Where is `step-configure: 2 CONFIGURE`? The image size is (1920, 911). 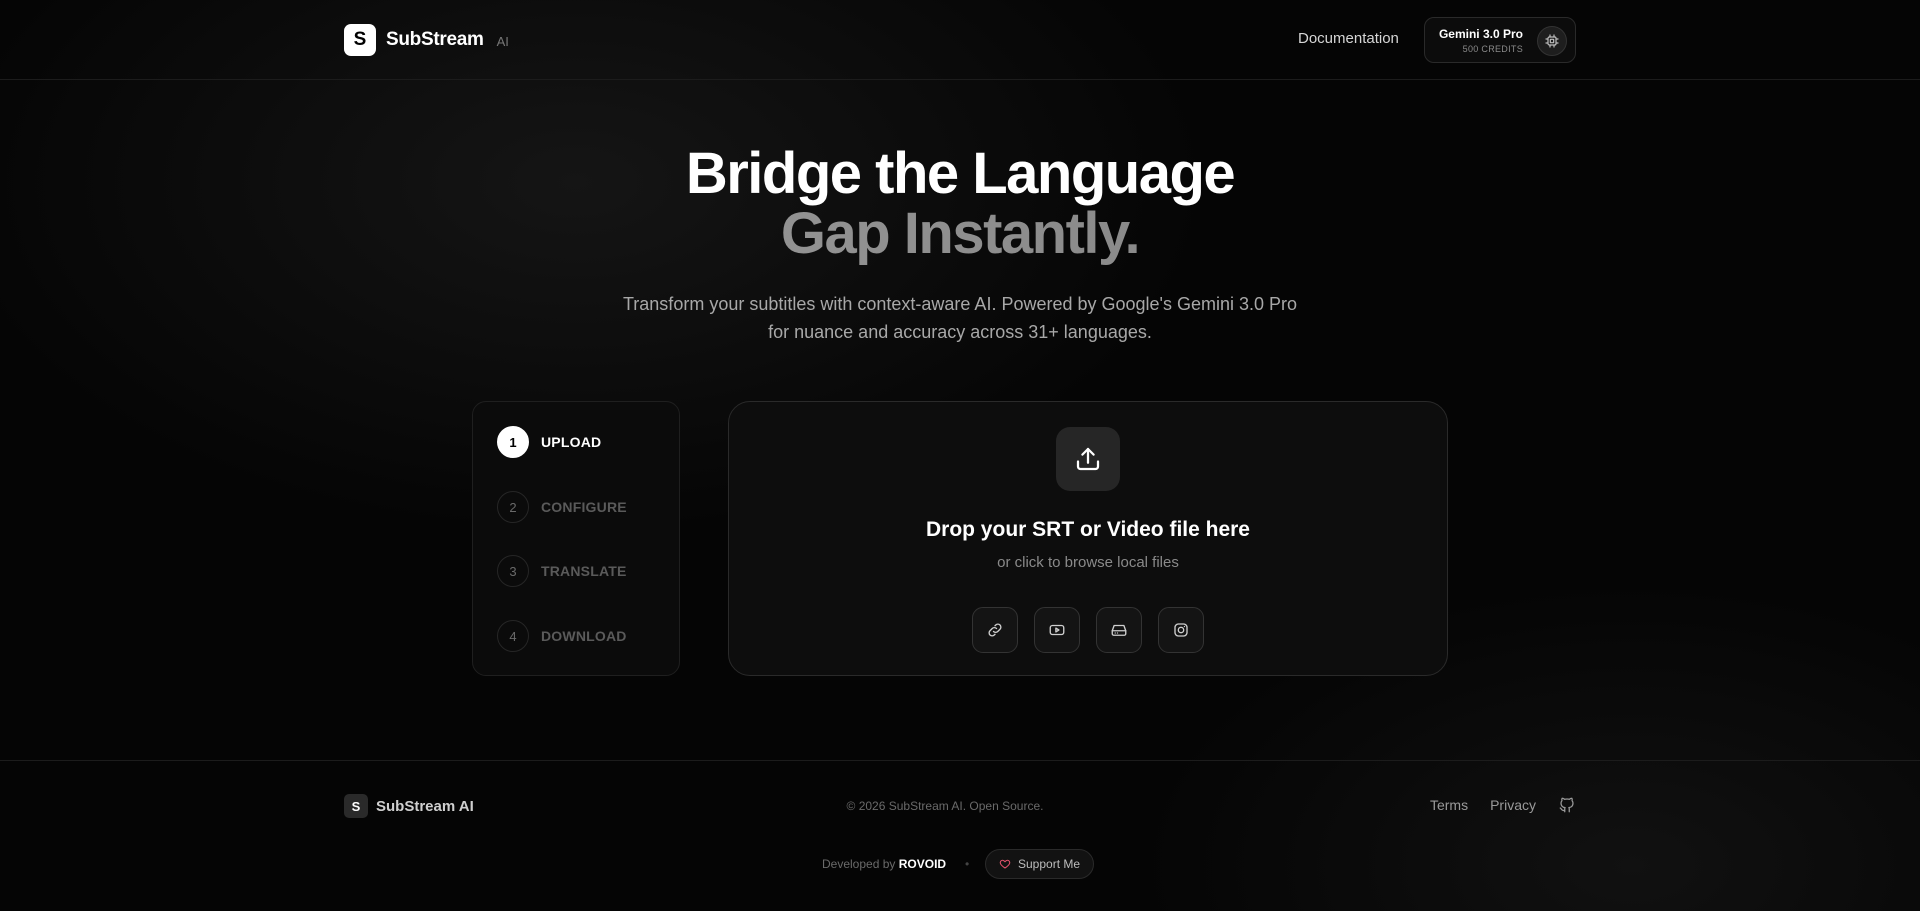 step-configure: 2 CONFIGURE is located at coordinates (562, 507).